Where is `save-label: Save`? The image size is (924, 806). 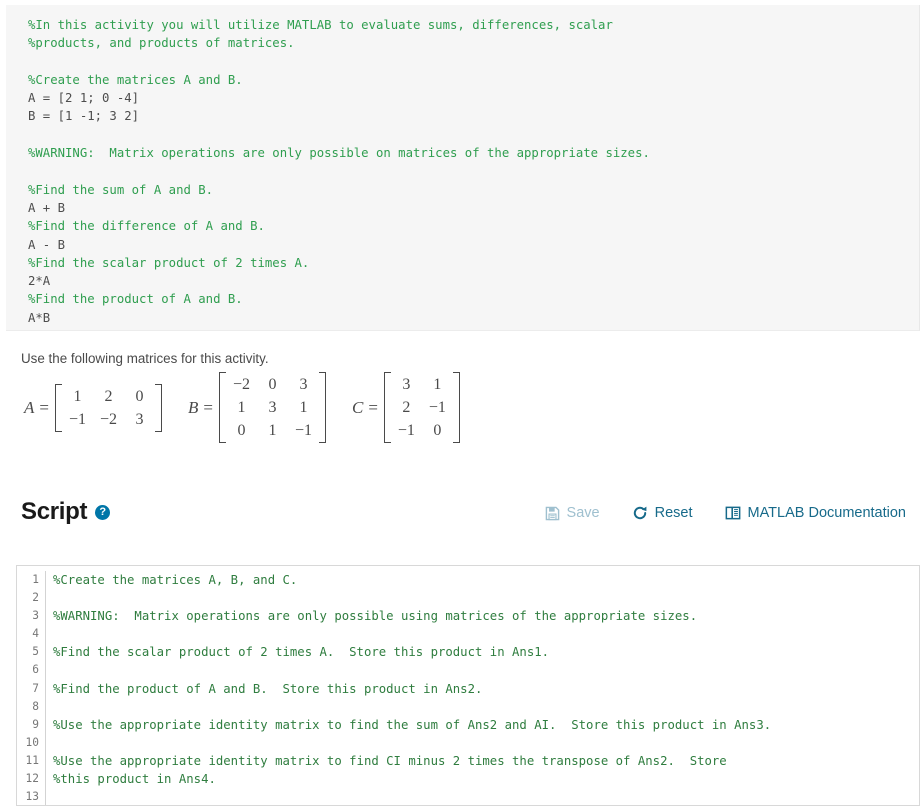
save-label: Save is located at coordinates (583, 513).